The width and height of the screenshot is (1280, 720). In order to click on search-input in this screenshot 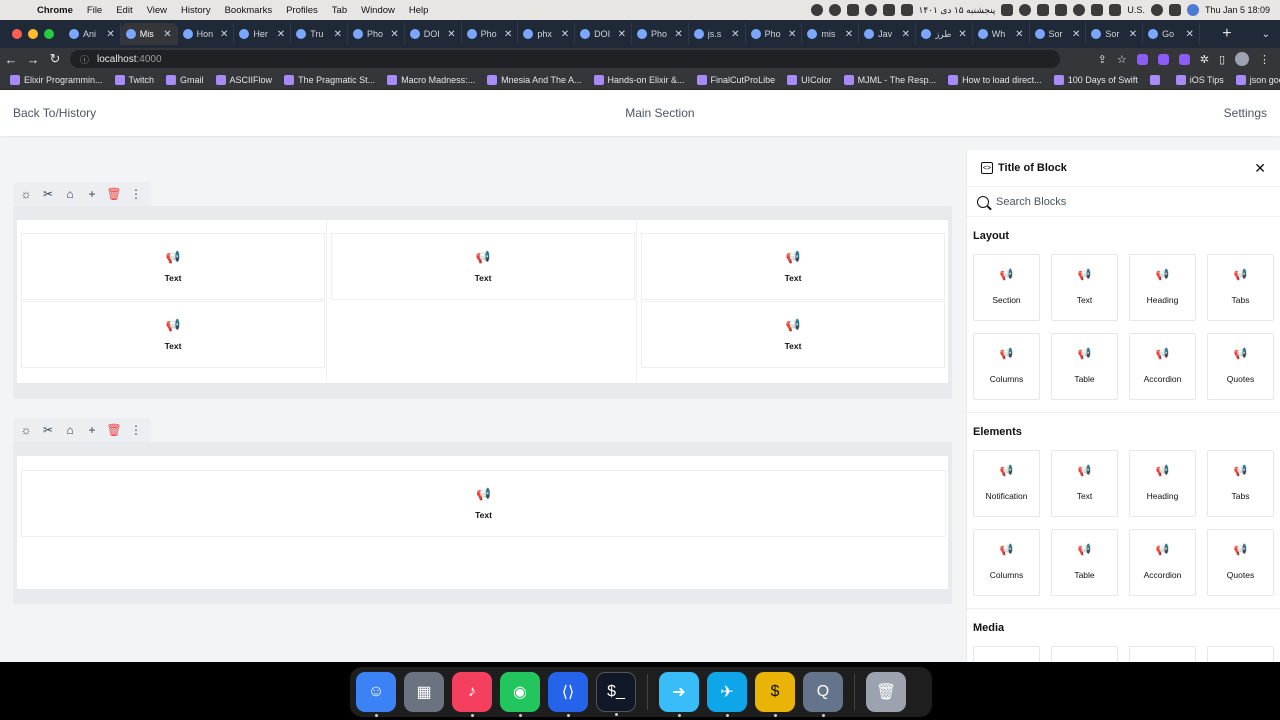, I will do `click(1096, 201)`.